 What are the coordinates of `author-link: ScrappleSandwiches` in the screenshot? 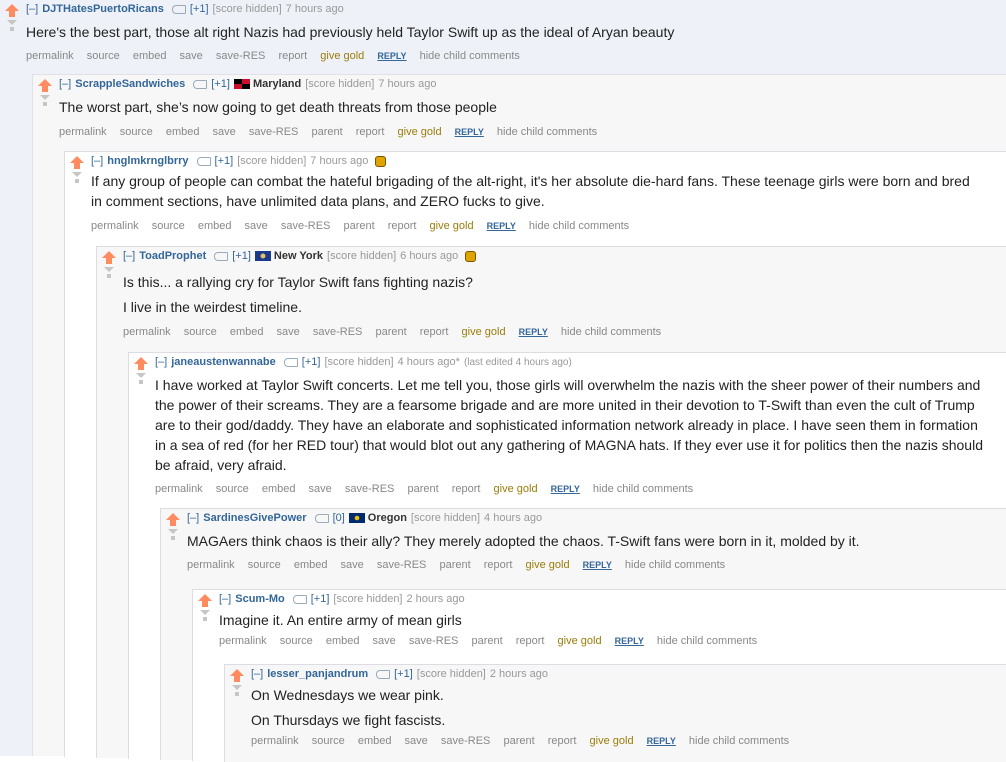 It's located at (130, 84).